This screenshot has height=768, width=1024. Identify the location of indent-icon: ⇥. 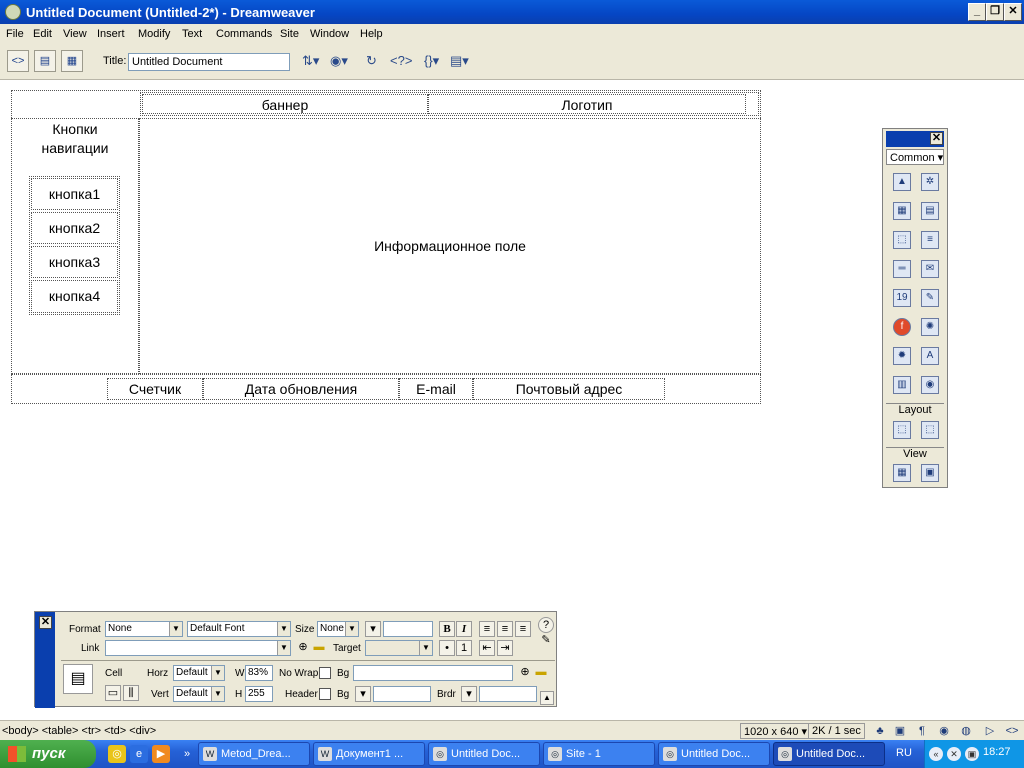
(505, 648).